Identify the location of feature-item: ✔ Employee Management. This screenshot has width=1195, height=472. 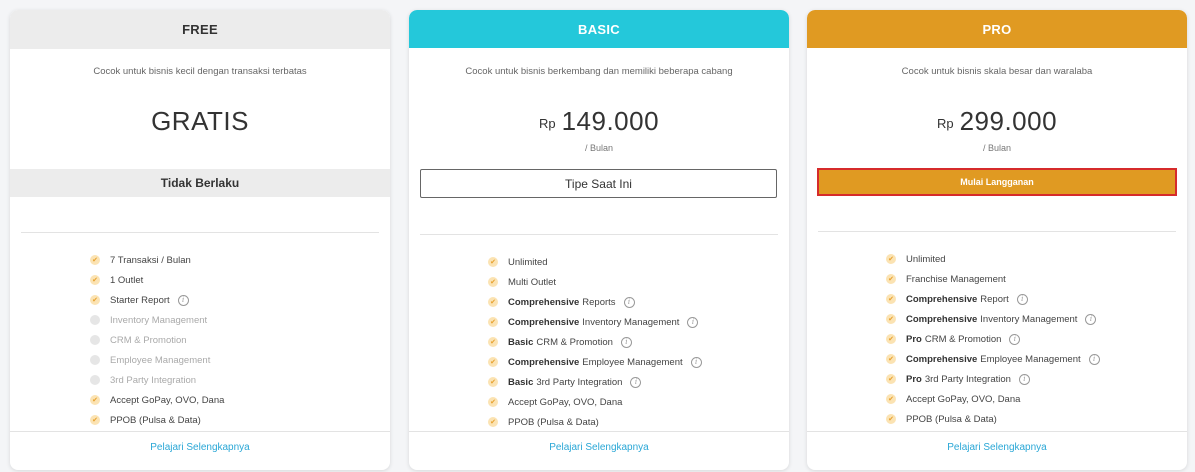
(157, 360).